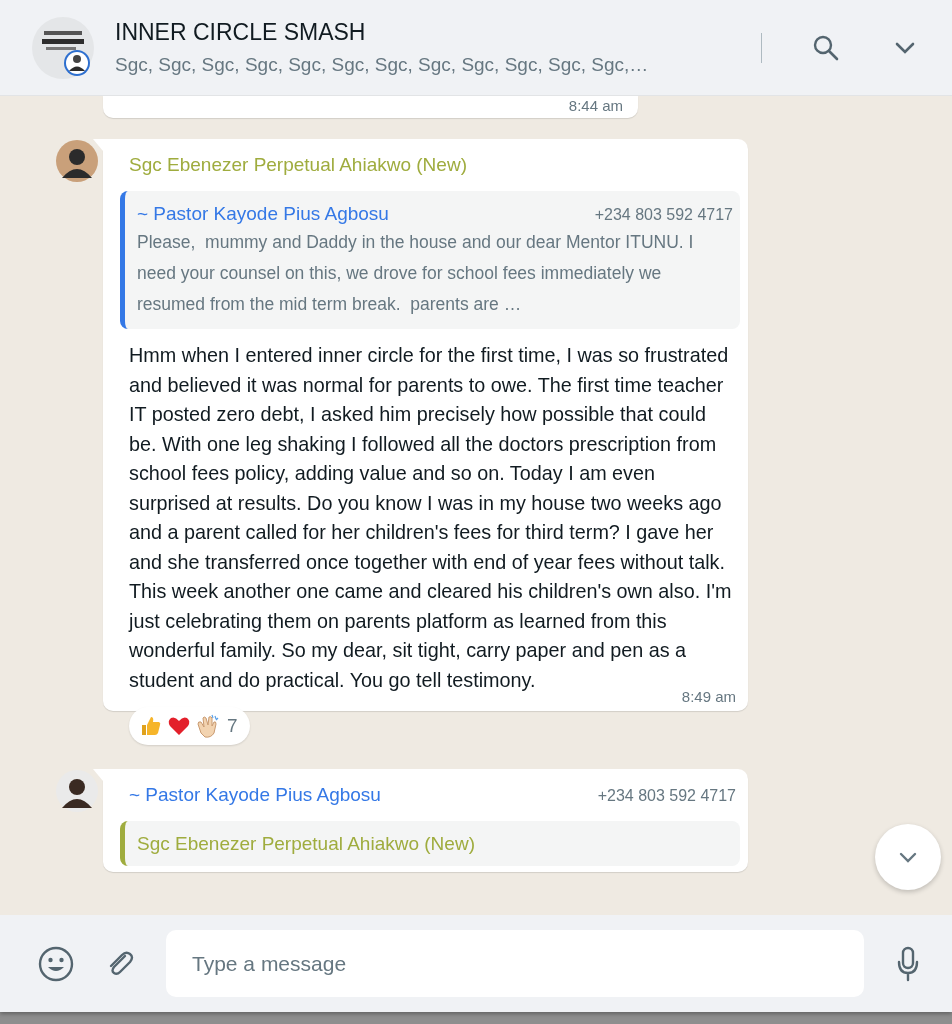  I want to click on quoted-author: ~ Pastor Kayode Pius Agbosu, so click(263, 214).